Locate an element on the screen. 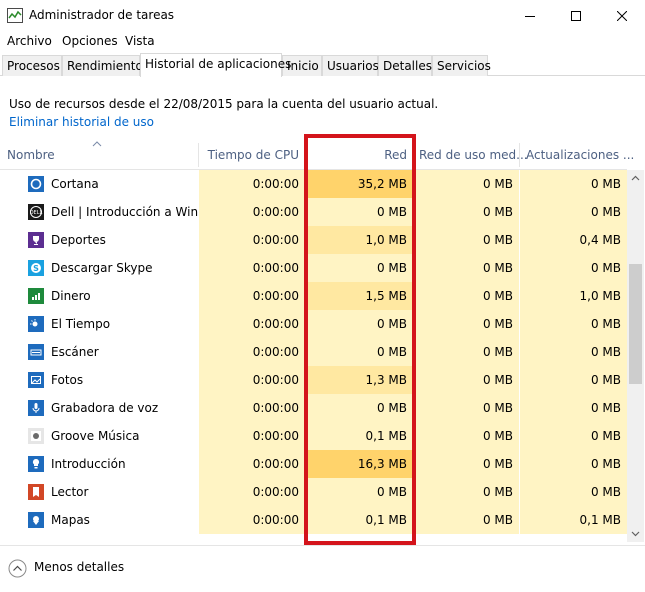 This screenshot has height=592, width=645. table-row: Cortana 0:00:00 35,2 MB 0 MB 0 MB is located at coordinates (313, 184).